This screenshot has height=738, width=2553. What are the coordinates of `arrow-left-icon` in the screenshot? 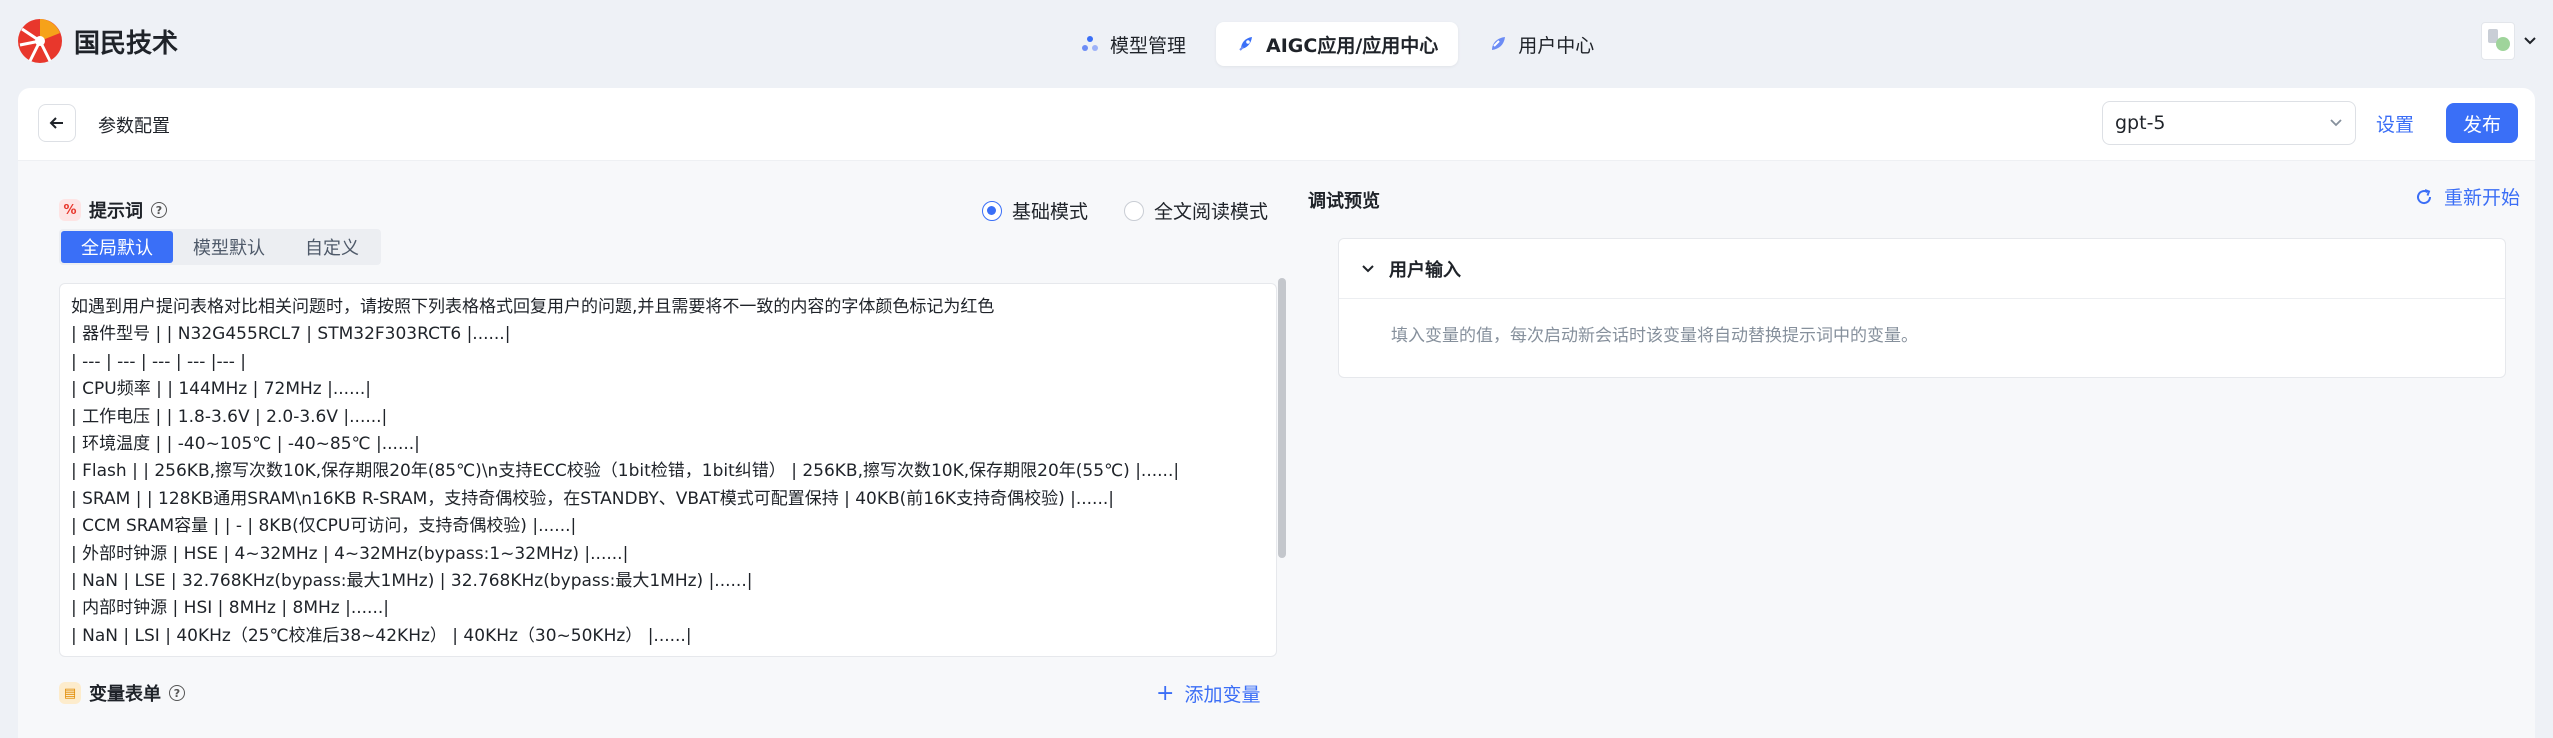 It's located at (56, 123).